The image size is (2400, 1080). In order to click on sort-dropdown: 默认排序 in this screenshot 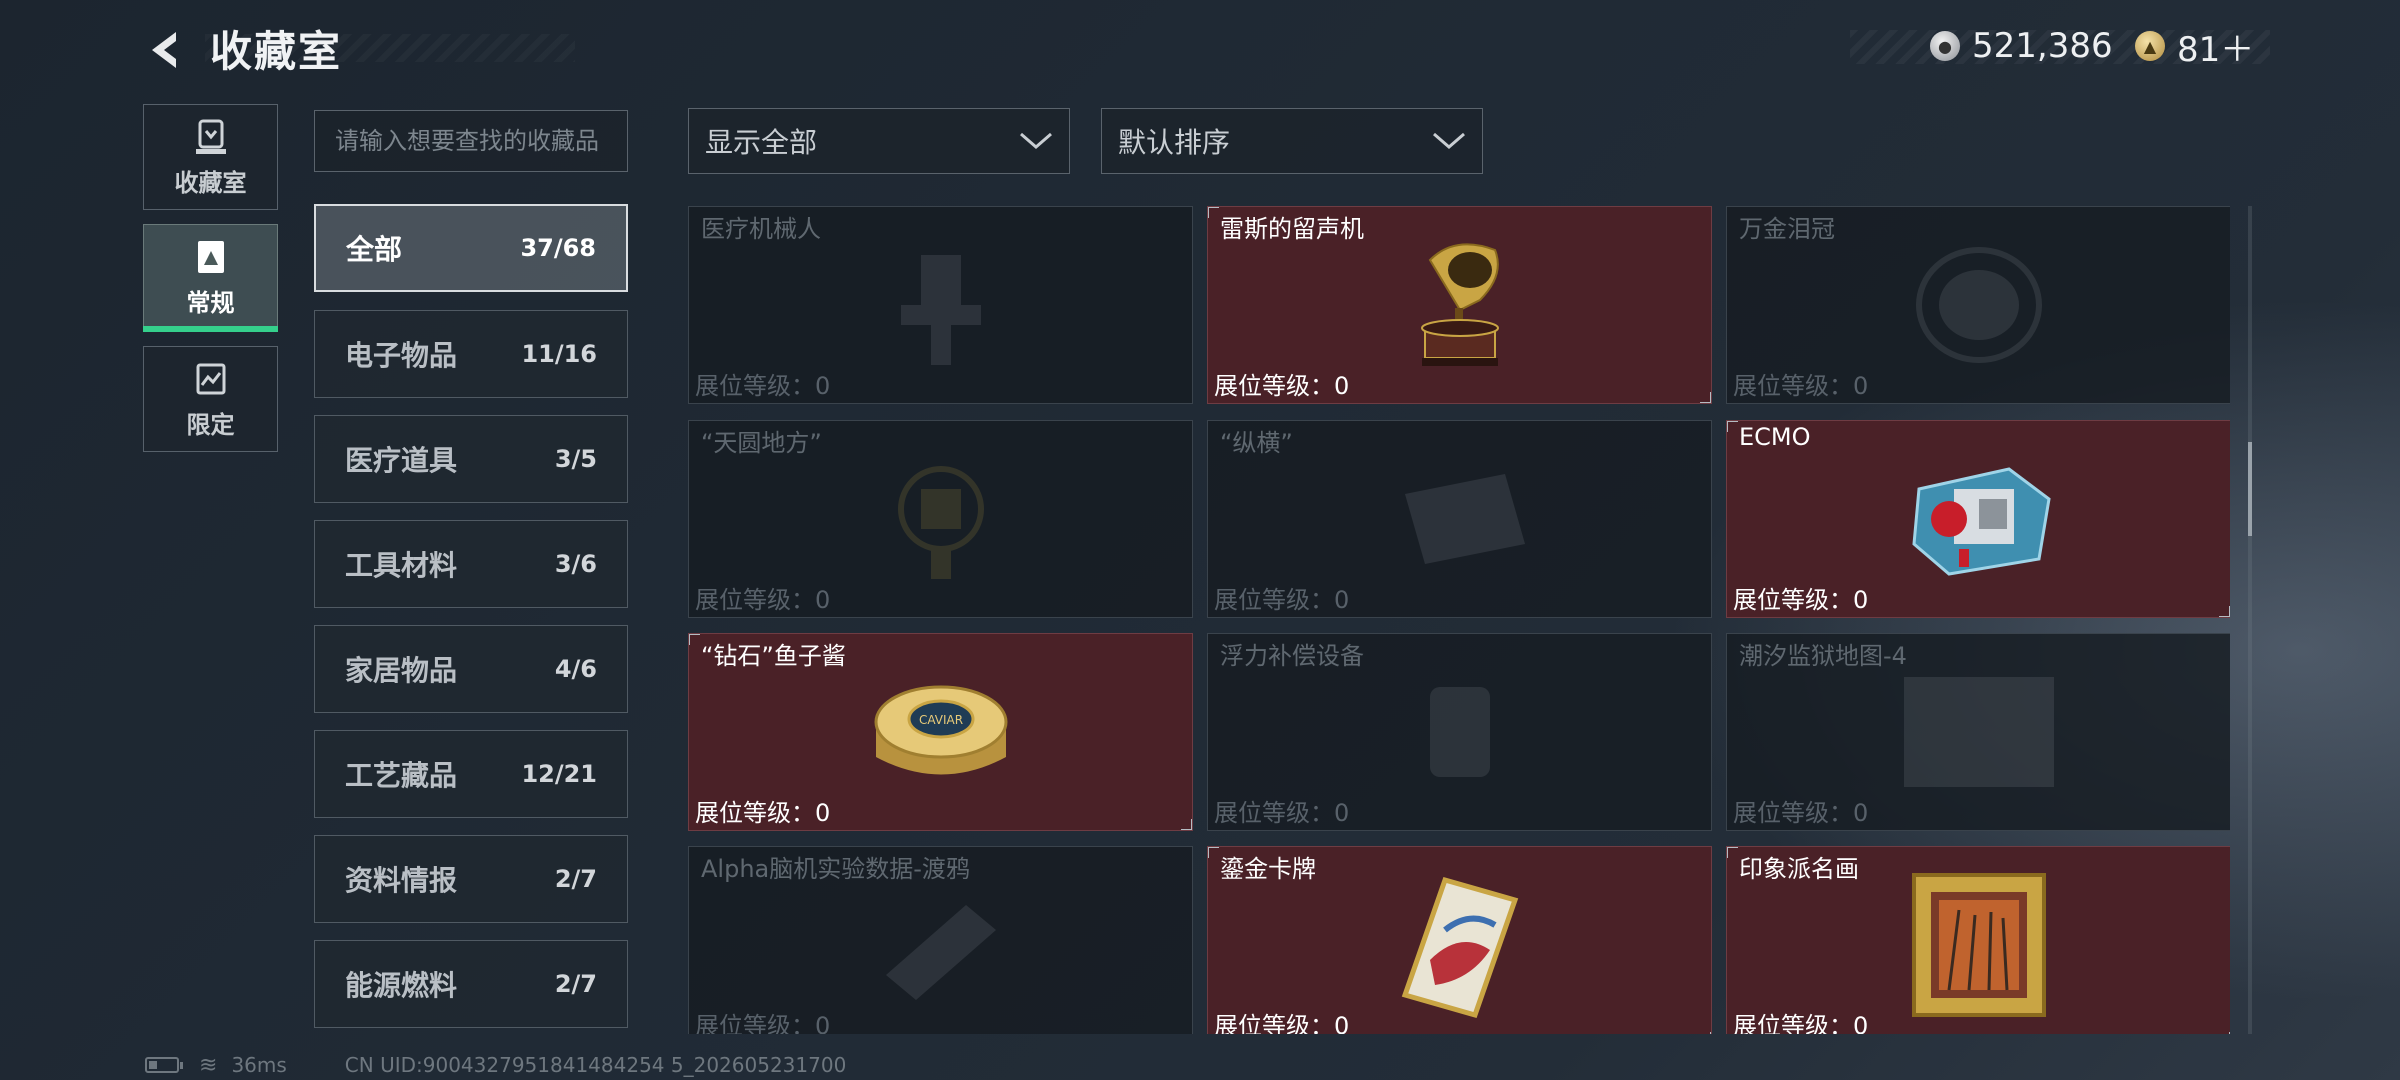, I will do `click(1292, 141)`.